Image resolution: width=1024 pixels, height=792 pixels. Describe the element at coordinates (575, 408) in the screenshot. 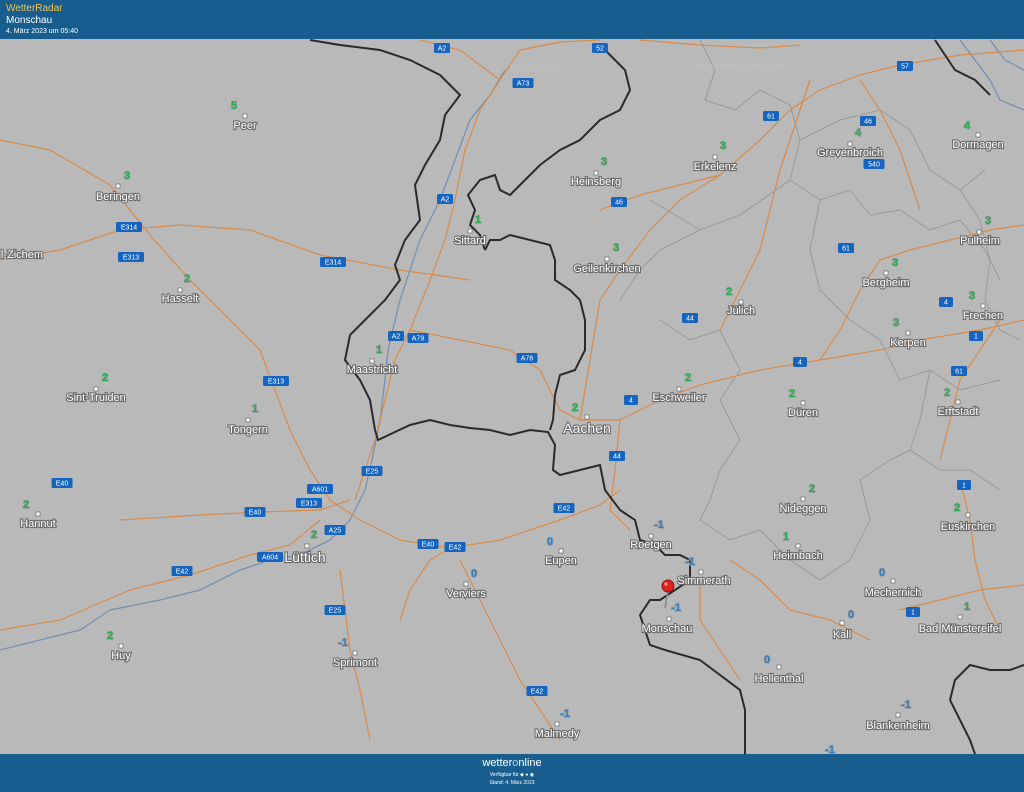

I see `temperature-aachen: 2` at that location.